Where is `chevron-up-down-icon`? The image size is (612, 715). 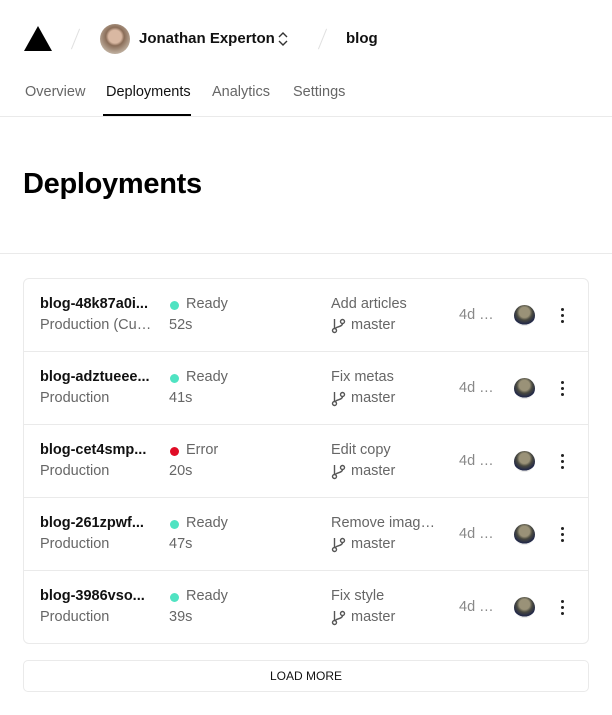 chevron-up-down-icon is located at coordinates (283, 39).